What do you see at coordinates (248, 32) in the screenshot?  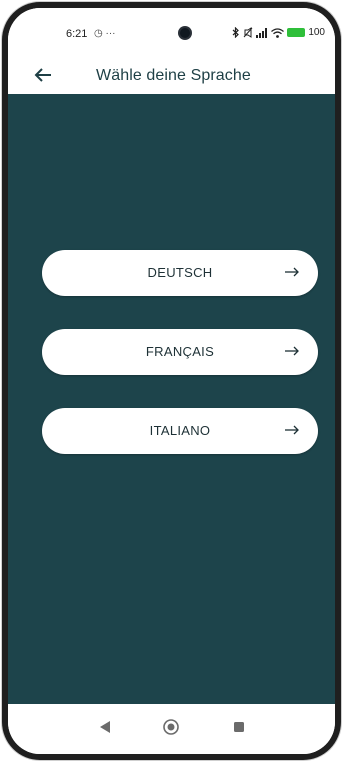 I see `mute-icon` at bounding box center [248, 32].